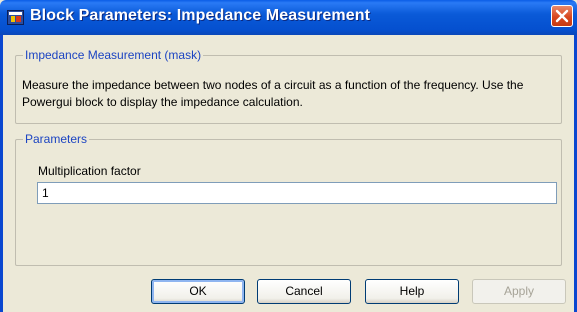 The height and width of the screenshot is (312, 577). I want to click on close-button, so click(562, 16).